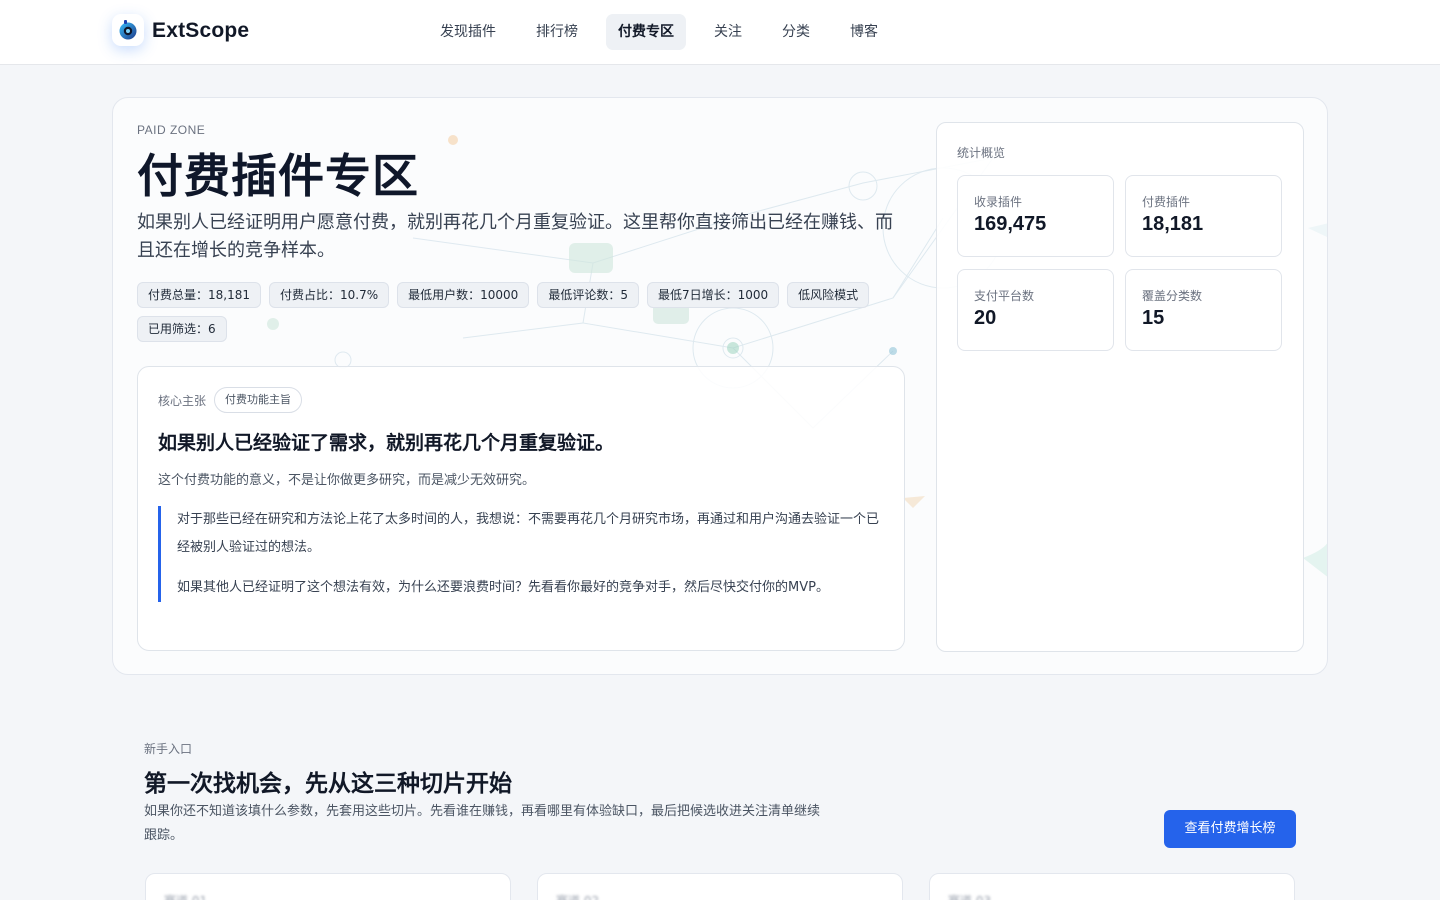 The height and width of the screenshot is (900, 1440). What do you see at coordinates (796, 32) in the screenshot?
I see `nav-item-categories: 分类` at bounding box center [796, 32].